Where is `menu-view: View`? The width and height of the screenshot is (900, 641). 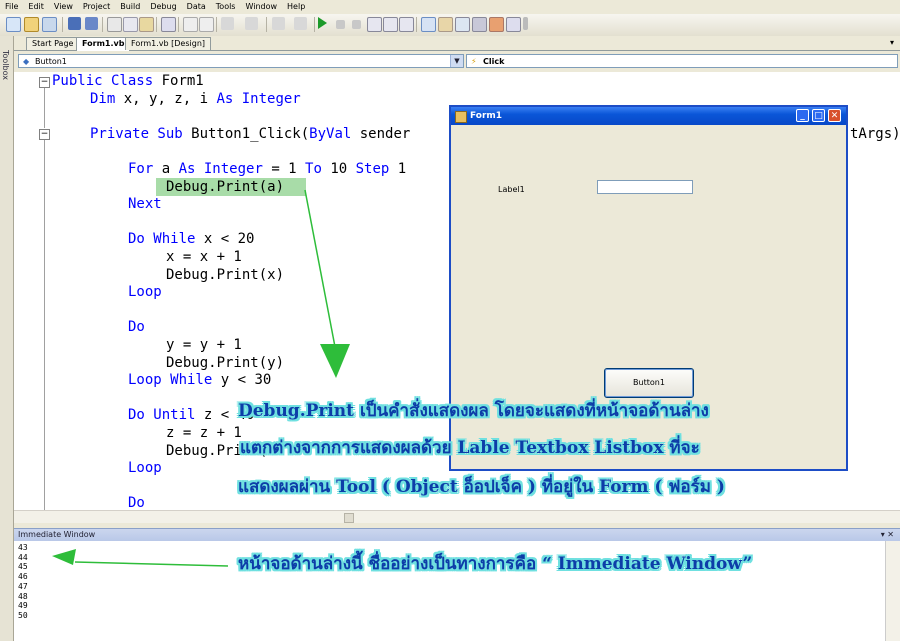
menu-view: View is located at coordinates (63, 5).